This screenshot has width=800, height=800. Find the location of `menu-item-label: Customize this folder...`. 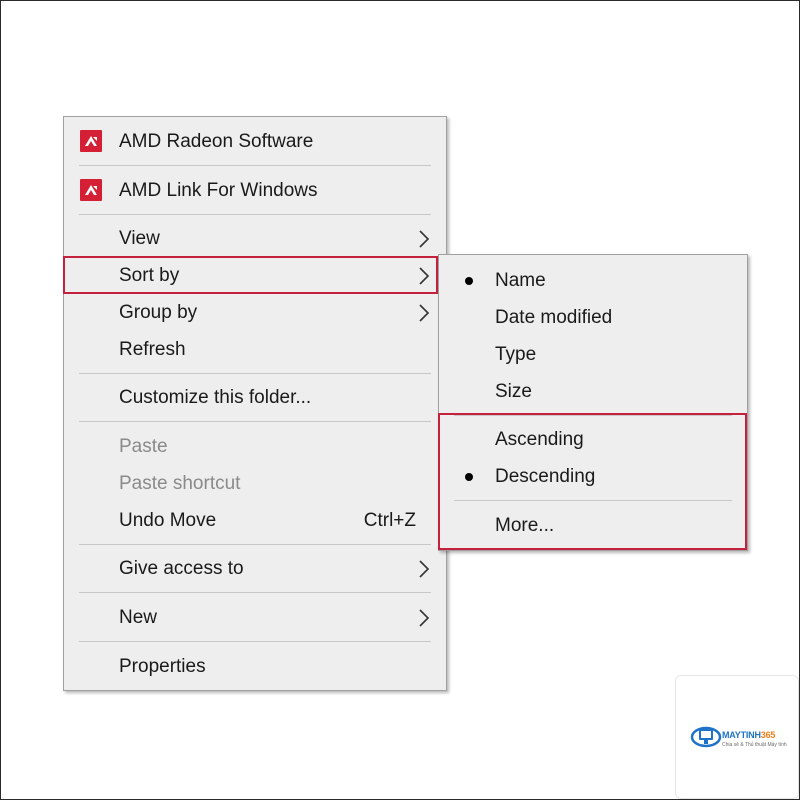

menu-item-label: Customize this folder... is located at coordinates (215, 397).